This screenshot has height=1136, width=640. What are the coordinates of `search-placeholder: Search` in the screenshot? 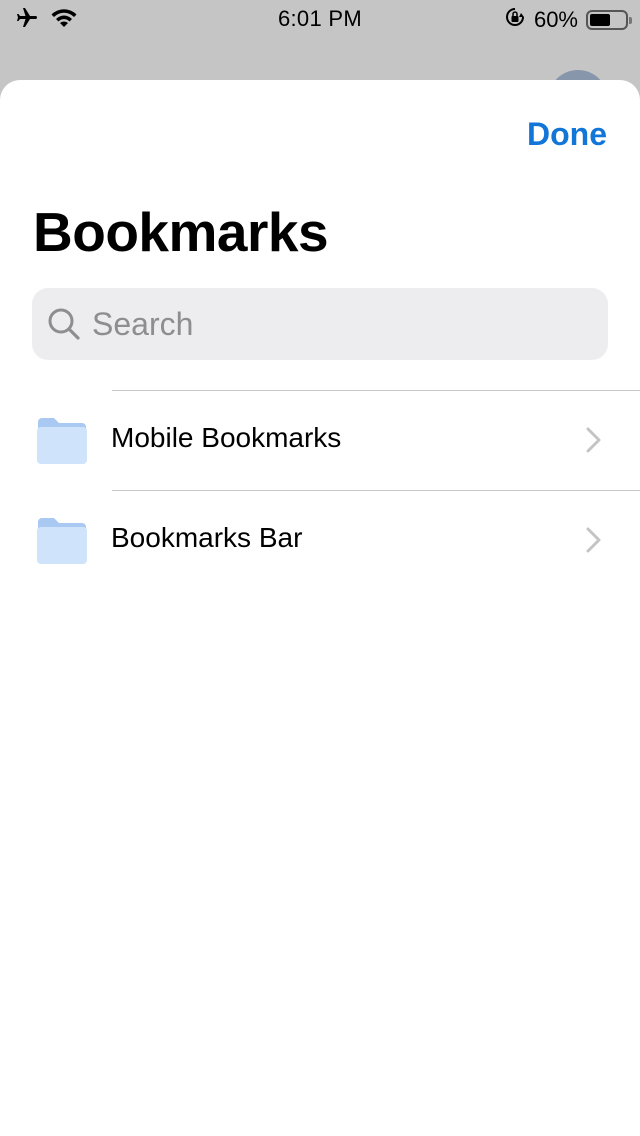 It's located at (143, 323).